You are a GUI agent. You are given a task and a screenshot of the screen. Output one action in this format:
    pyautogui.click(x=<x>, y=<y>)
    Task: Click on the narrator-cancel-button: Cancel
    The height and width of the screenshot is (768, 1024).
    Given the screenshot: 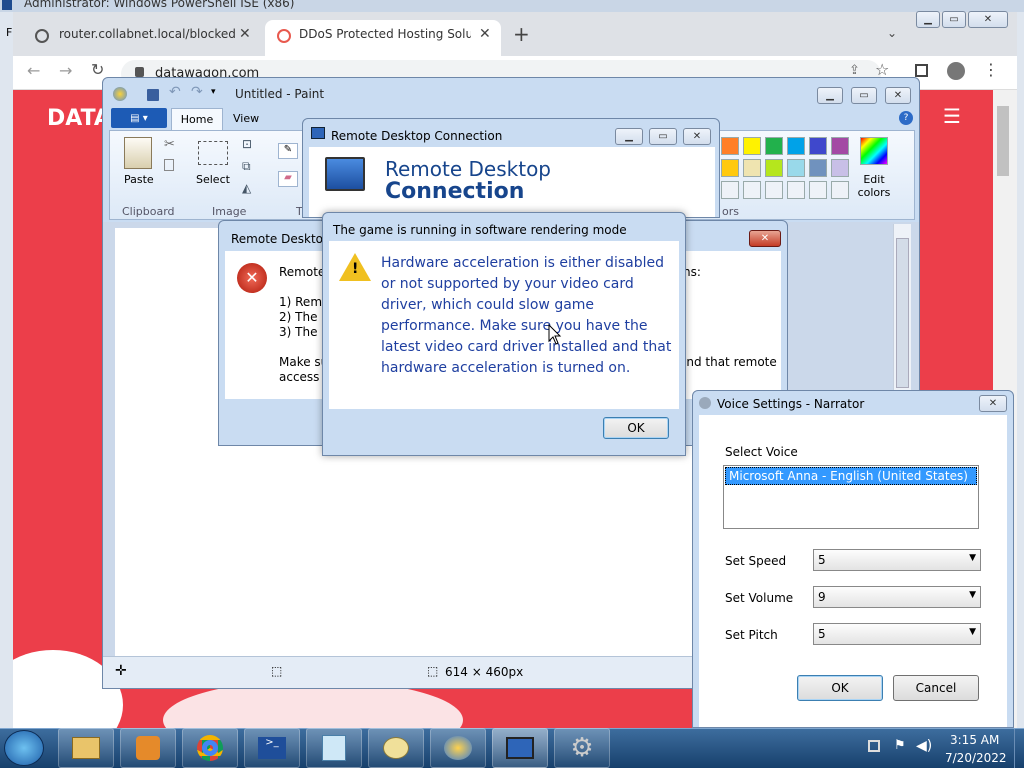 What is the action you would take?
    pyautogui.click(x=936, y=688)
    